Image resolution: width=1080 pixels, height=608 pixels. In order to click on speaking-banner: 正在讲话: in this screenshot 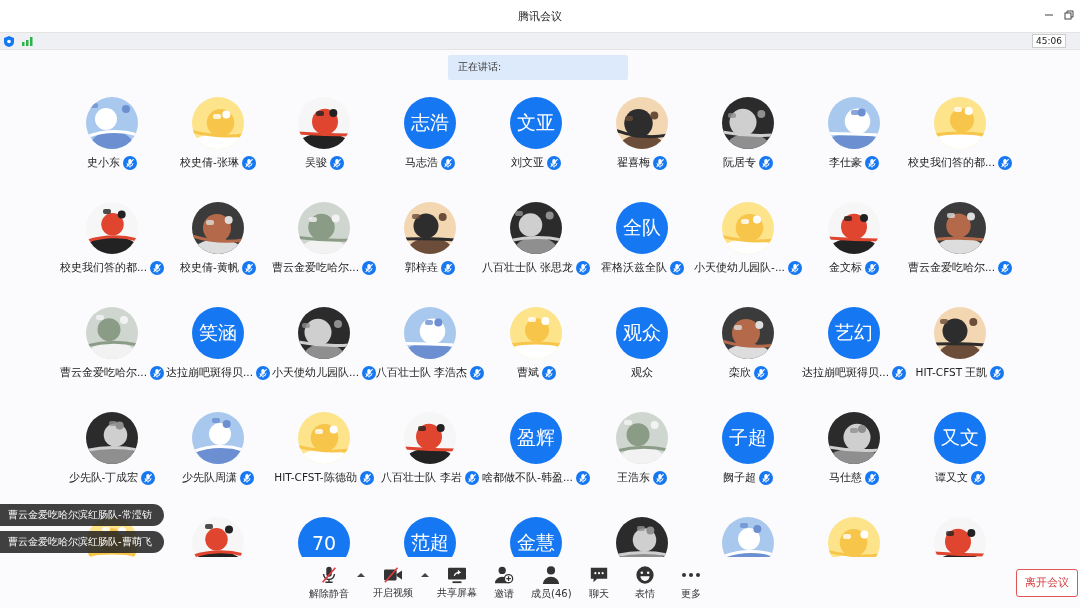, I will do `click(538, 67)`.